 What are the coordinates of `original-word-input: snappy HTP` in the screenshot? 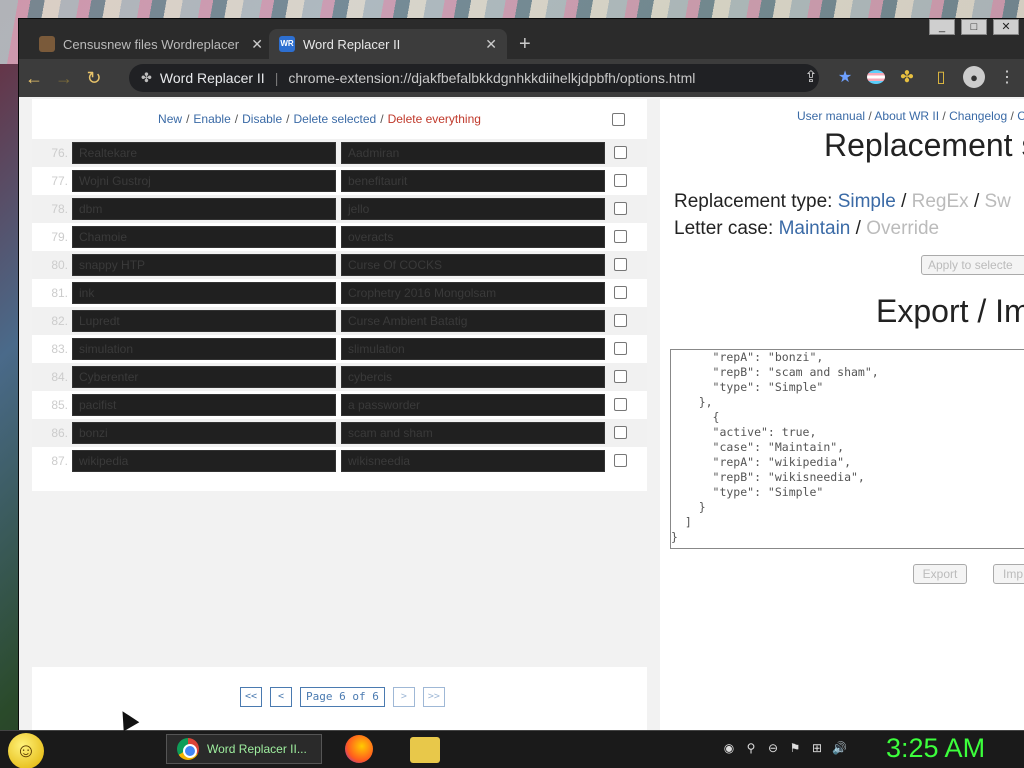 It's located at (204, 265).